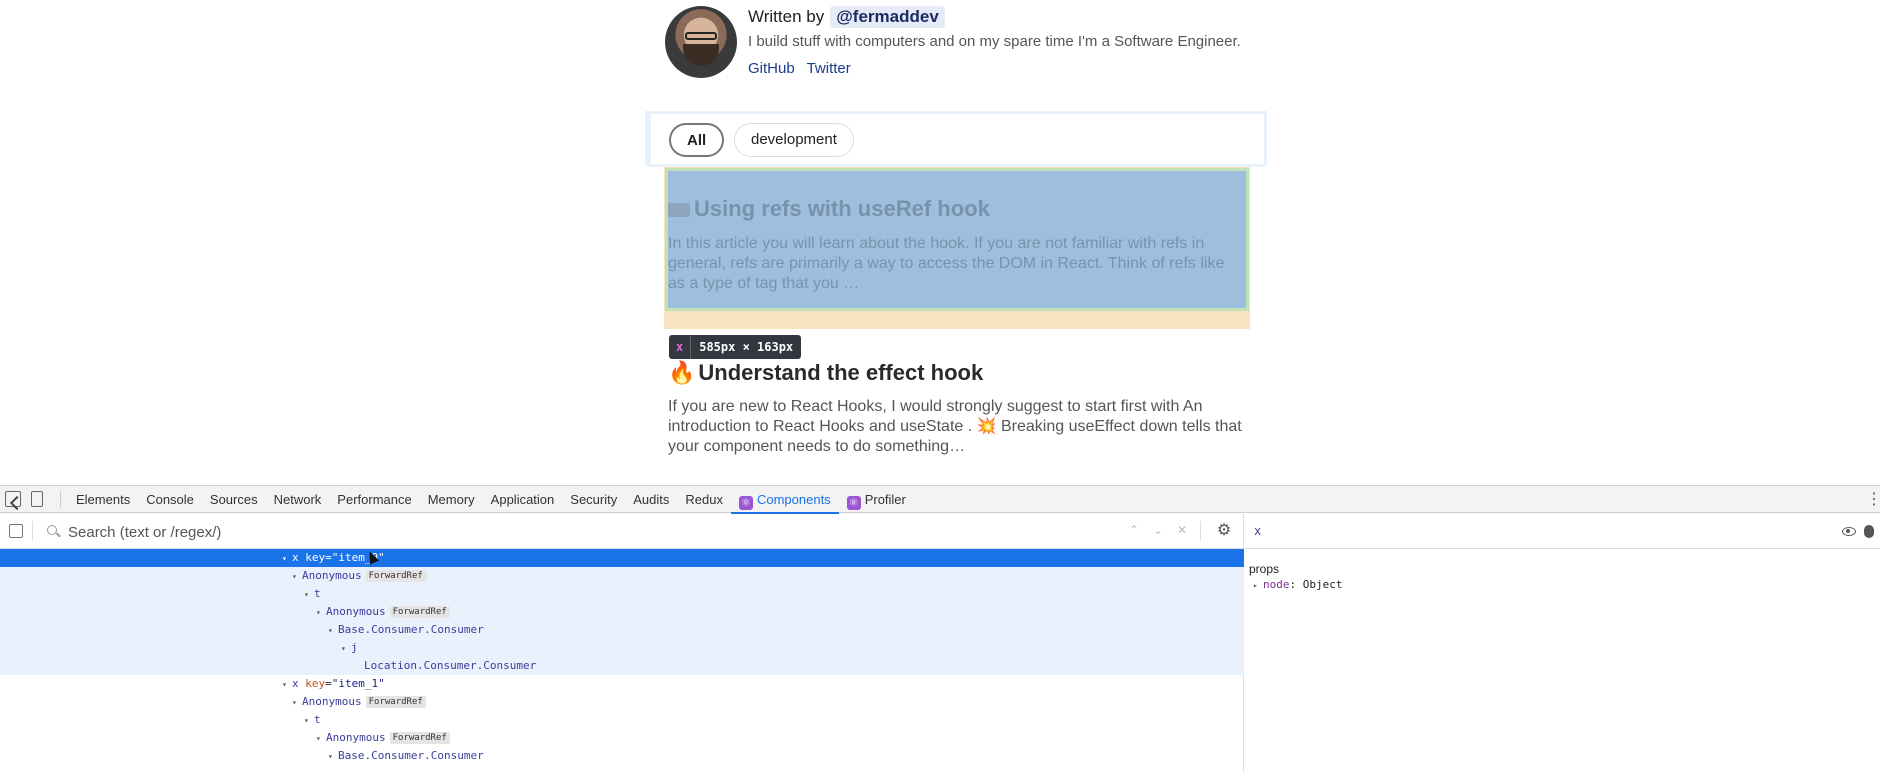 This screenshot has height=772, width=1880. What do you see at coordinates (651, 499) in the screenshot?
I see `tab-audits: Audits` at bounding box center [651, 499].